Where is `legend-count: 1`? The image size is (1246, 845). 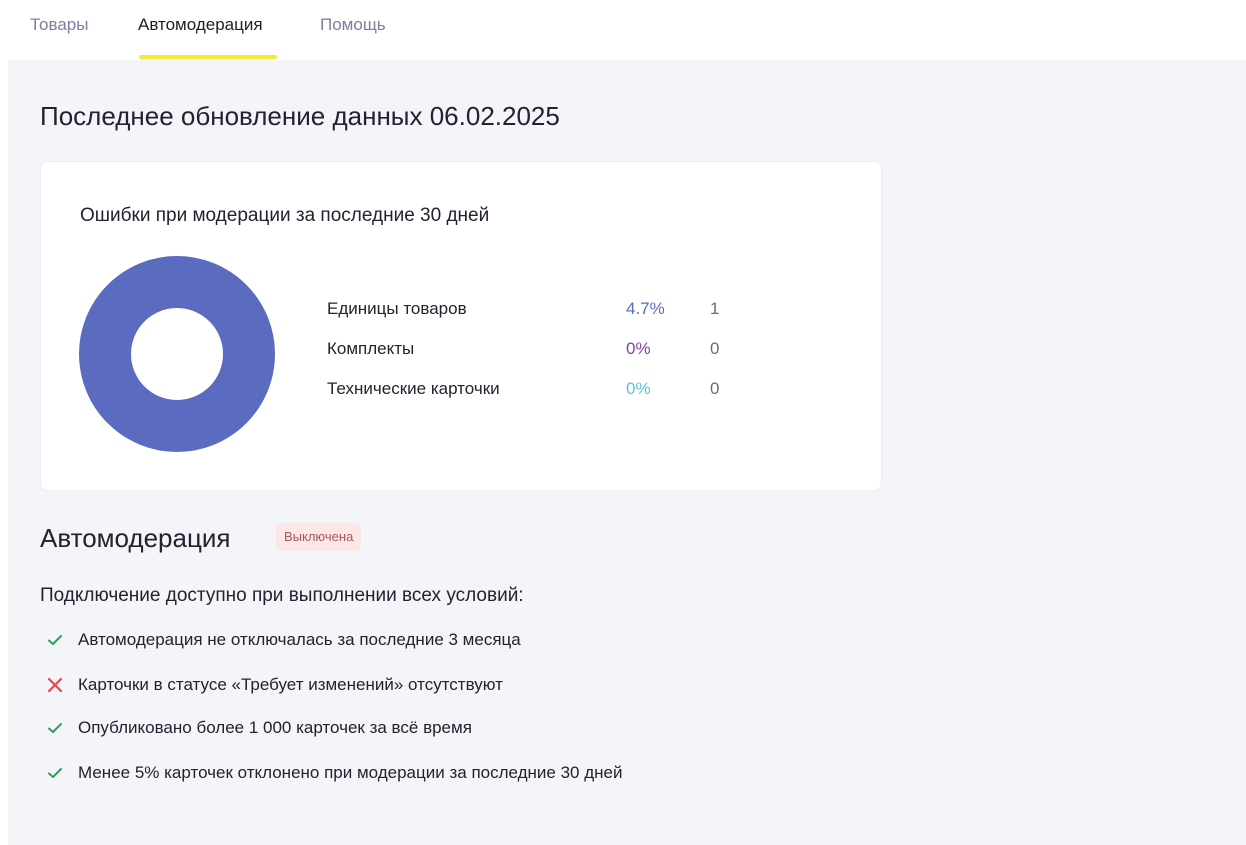 legend-count: 1 is located at coordinates (715, 308).